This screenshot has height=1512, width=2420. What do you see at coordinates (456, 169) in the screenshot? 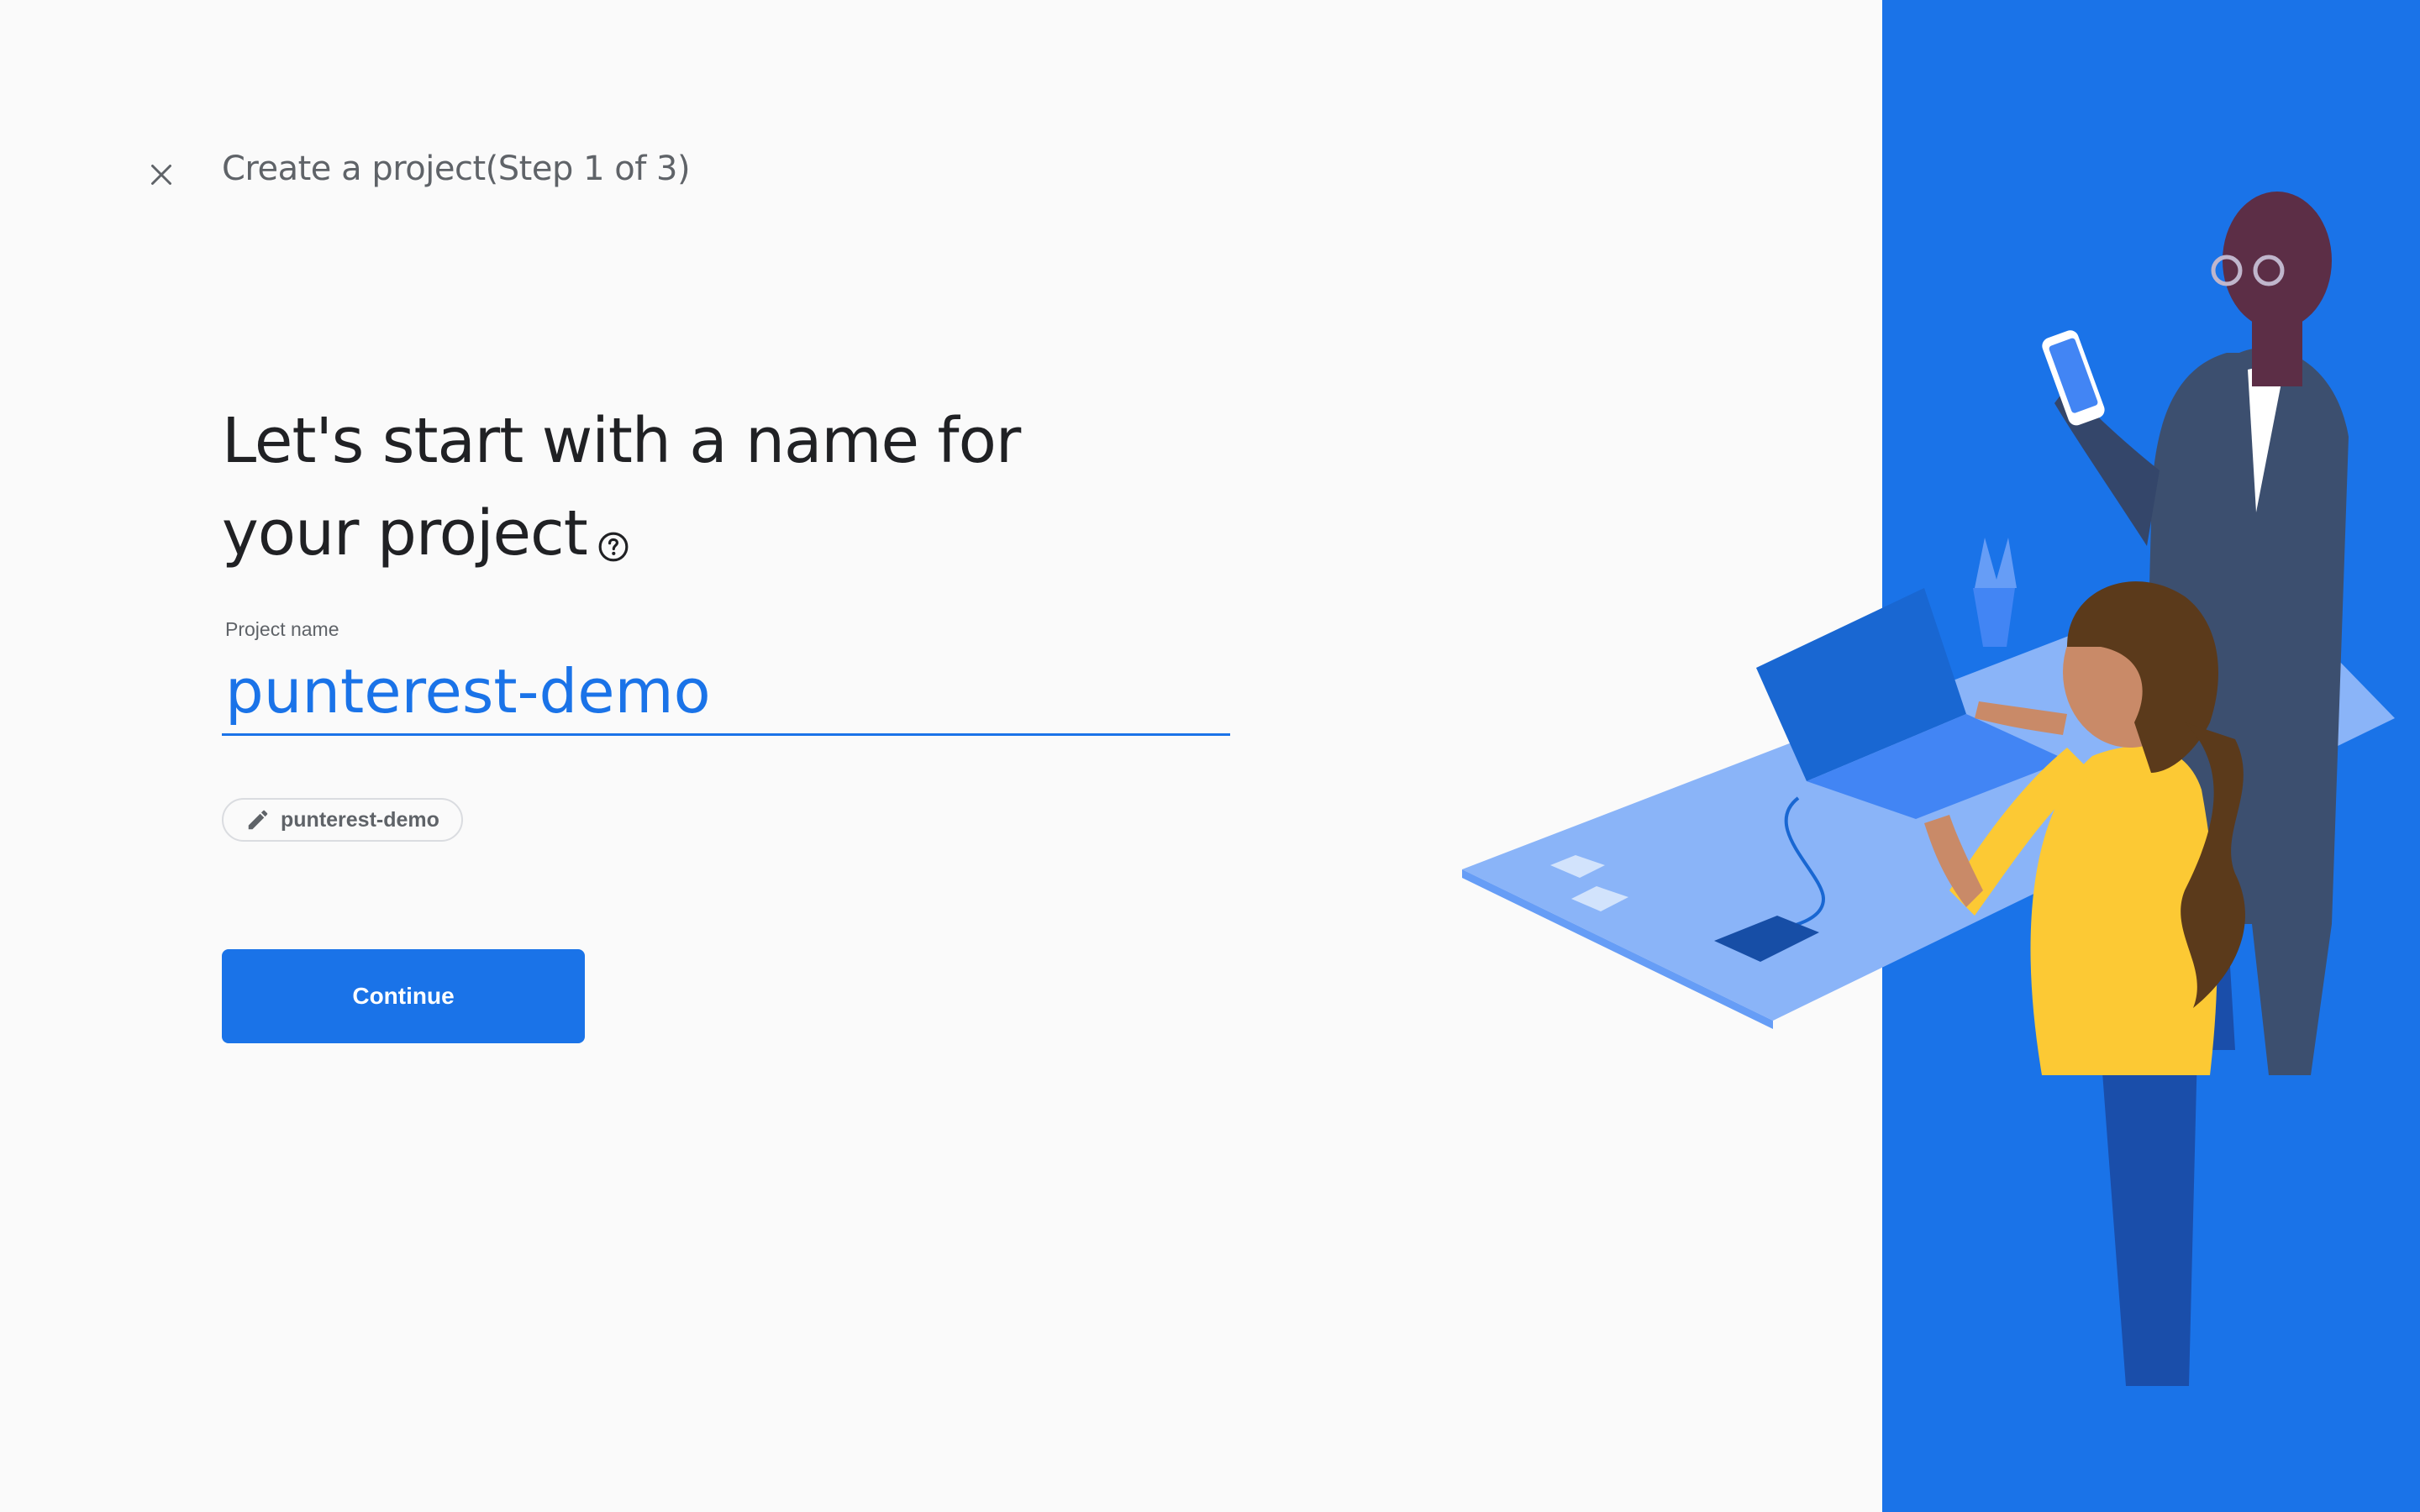
I see `step-title: Create a project(Step 1 of 3)` at bounding box center [456, 169].